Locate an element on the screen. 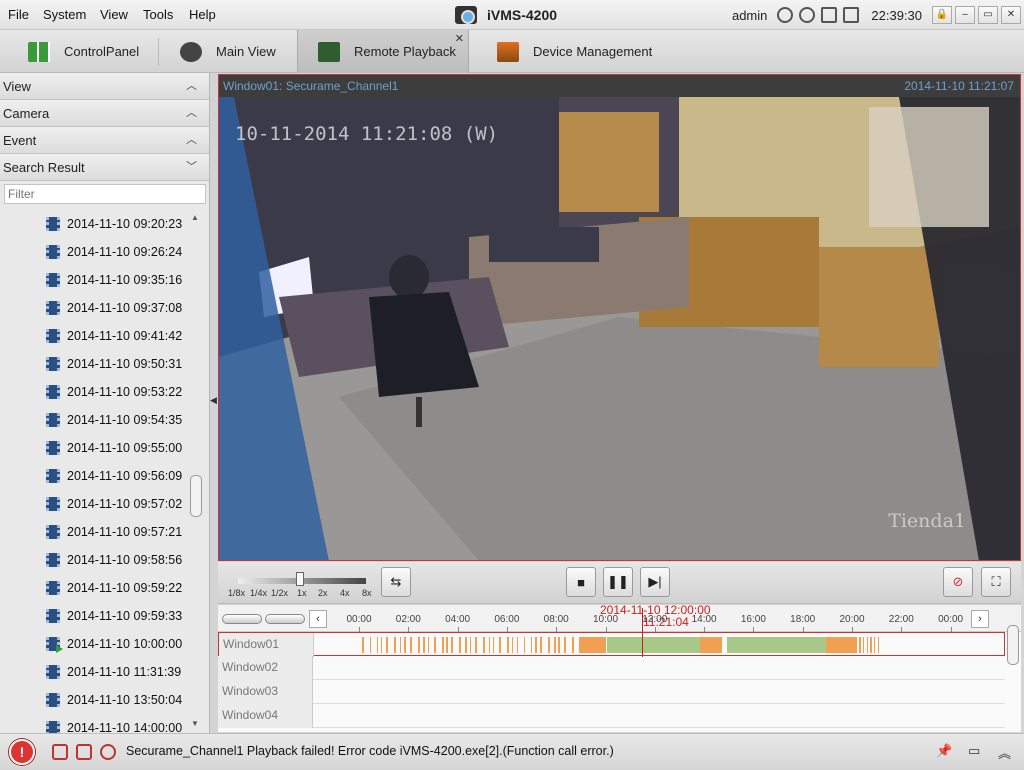 Image resolution: width=1024 pixels, height=770 pixels. monitor-icon is located at coordinates (829, 15).